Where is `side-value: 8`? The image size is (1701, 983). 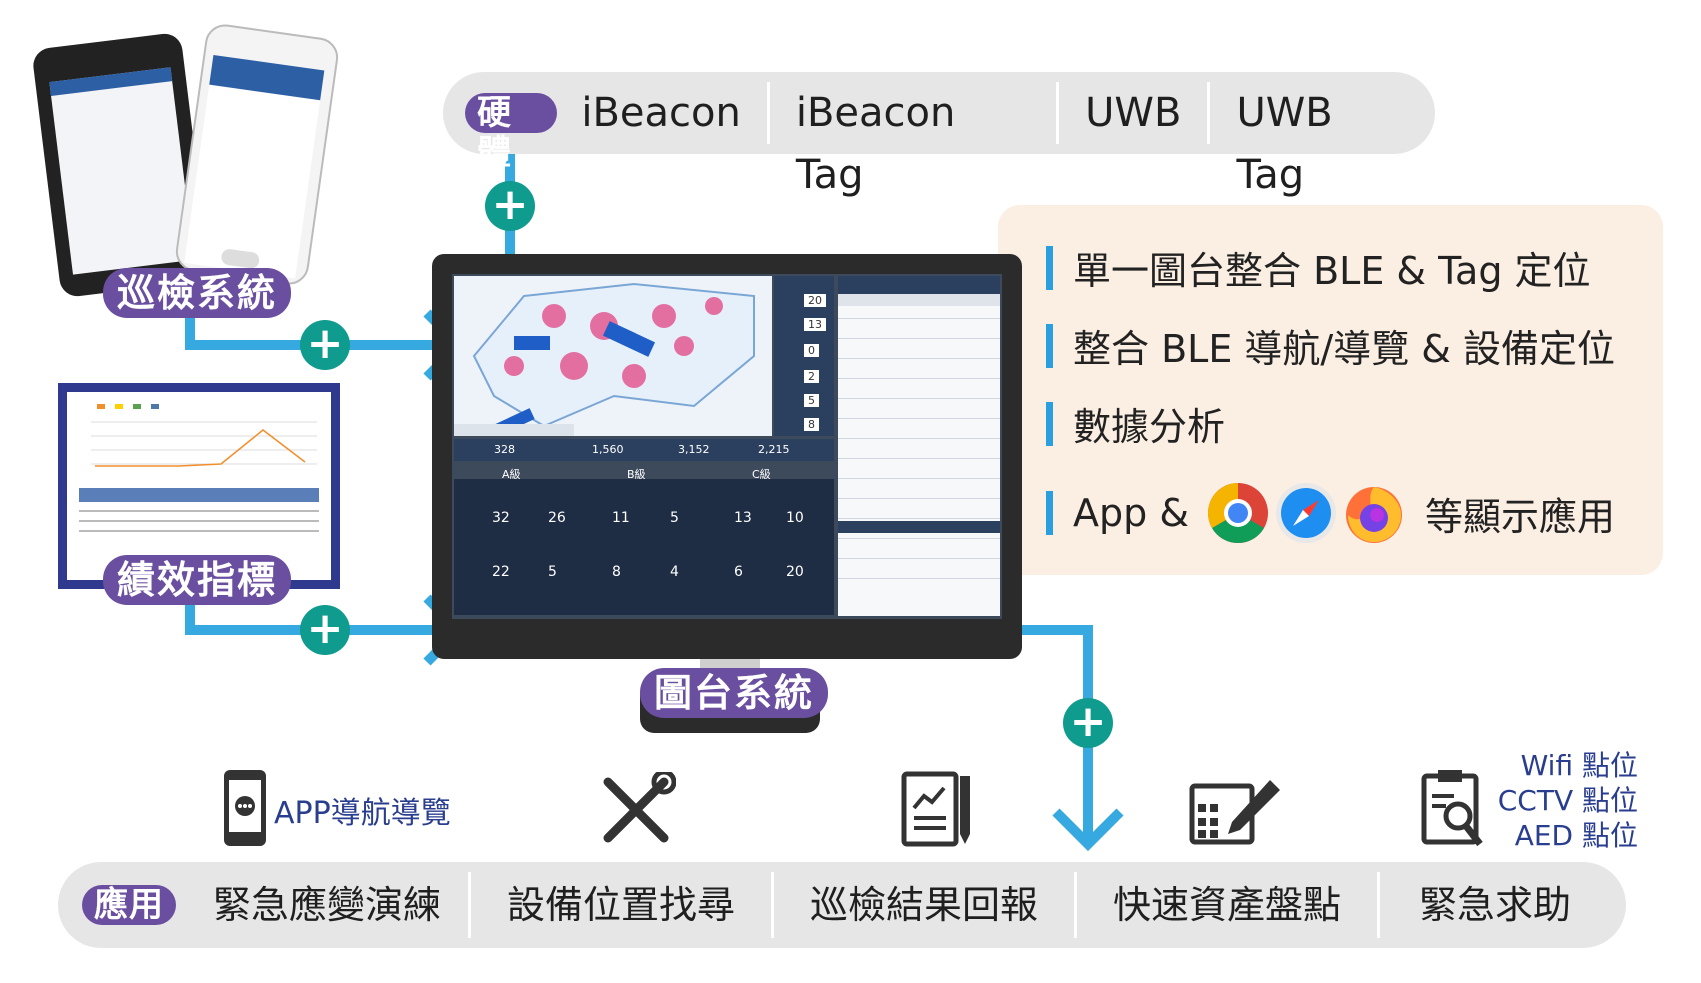 side-value: 8 is located at coordinates (811, 424).